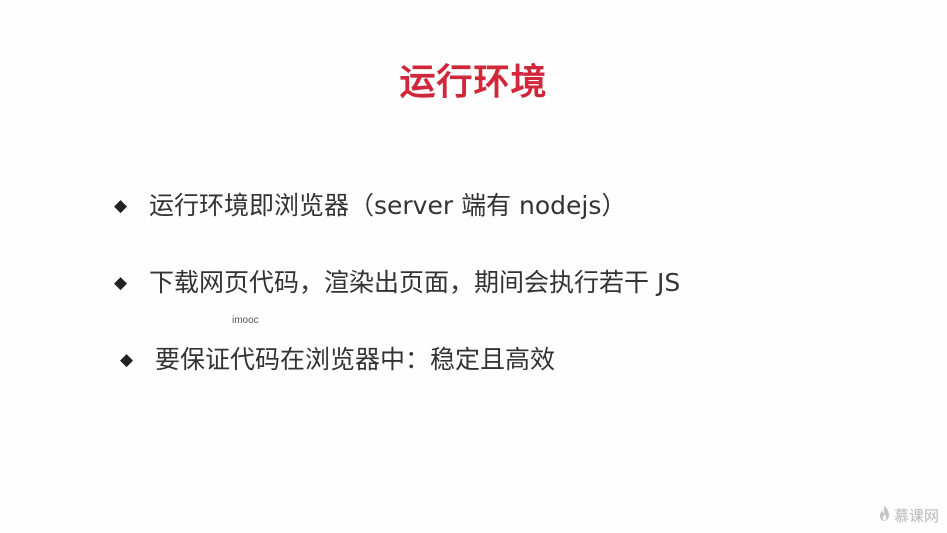  Describe the element at coordinates (355, 359) in the screenshot. I see `bullet-text: 要保证代码在浏览器中：稳定且高效` at that location.